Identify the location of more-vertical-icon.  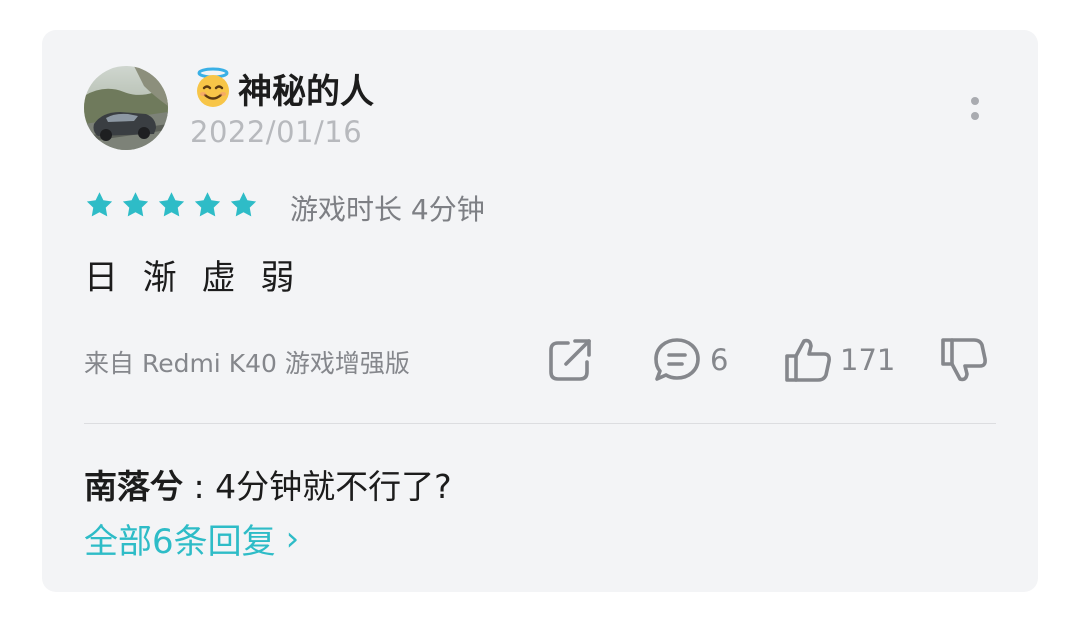
(975, 108).